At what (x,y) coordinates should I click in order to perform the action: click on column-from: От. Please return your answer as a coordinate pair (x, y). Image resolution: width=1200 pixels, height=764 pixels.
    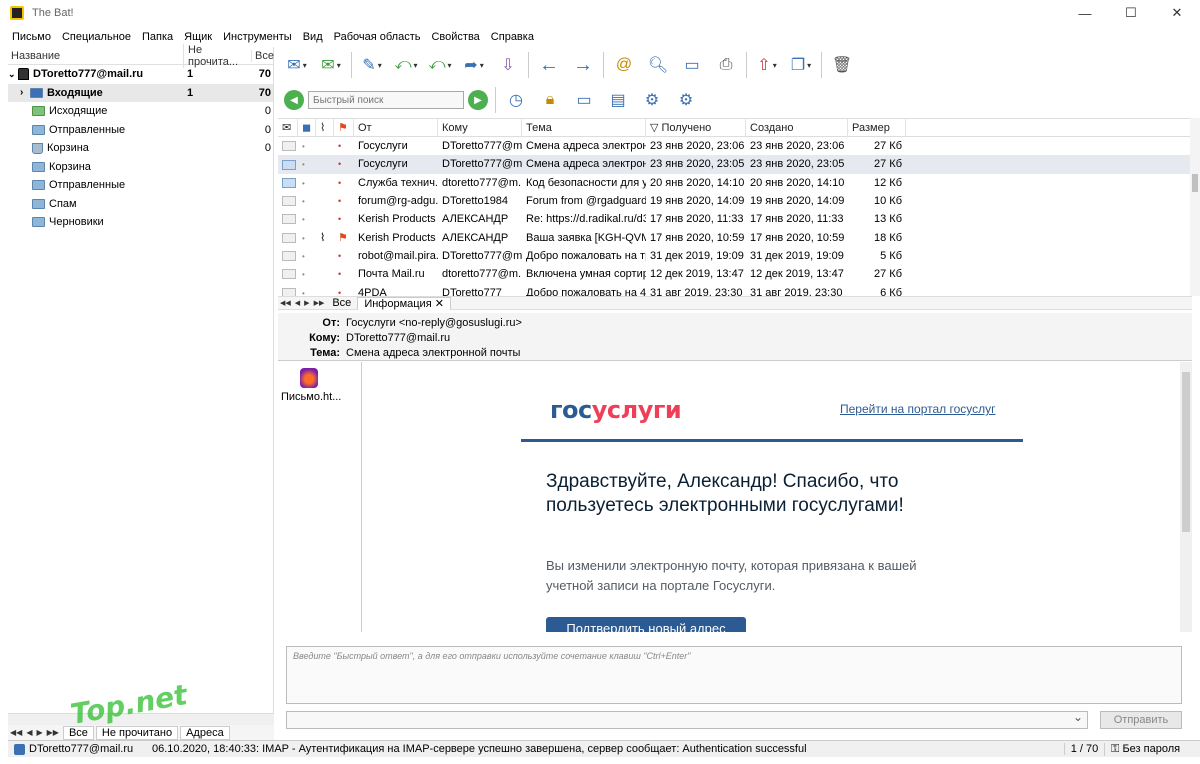
    Looking at the image, I should click on (396, 127).